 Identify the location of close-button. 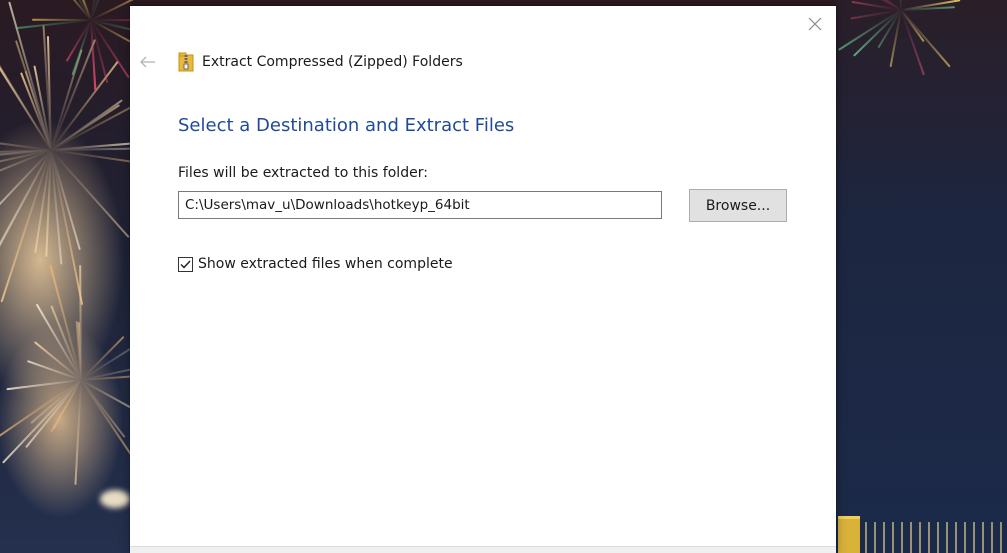
(815, 24).